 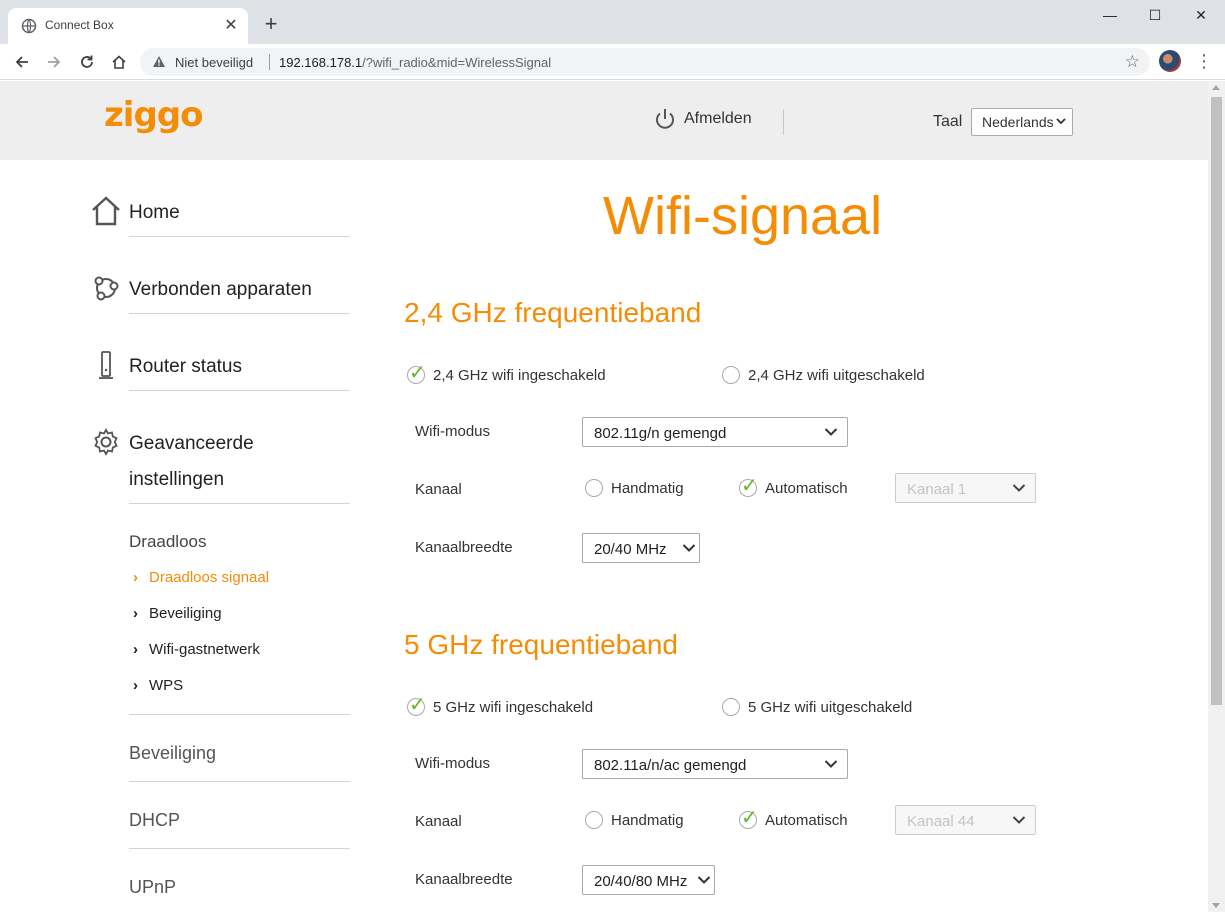 I want to click on logout-button: Afmelden, so click(x=703, y=119).